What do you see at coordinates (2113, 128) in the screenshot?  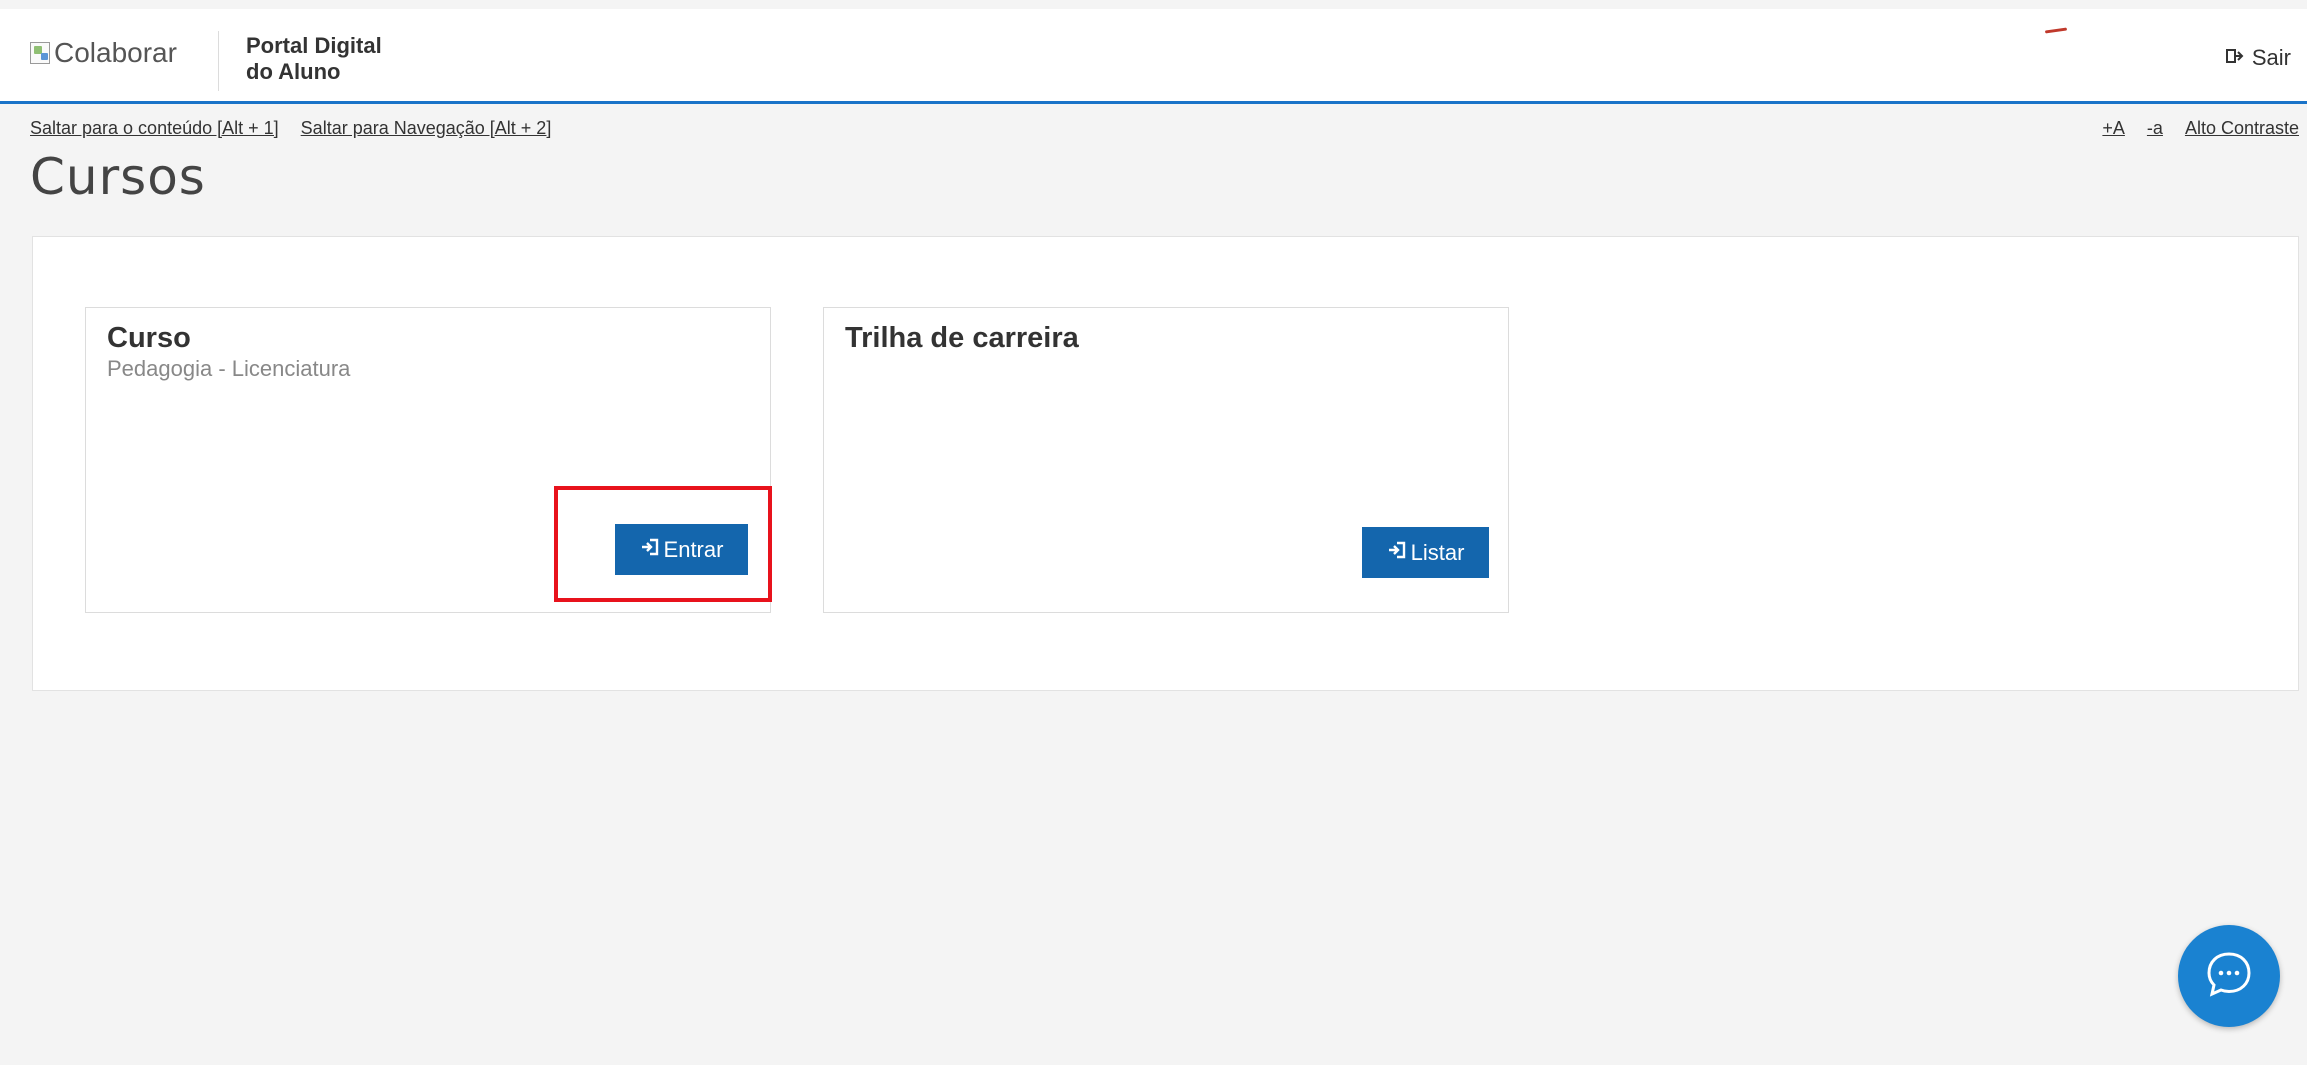 I see `increase-font-link: +A` at bounding box center [2113, 128].